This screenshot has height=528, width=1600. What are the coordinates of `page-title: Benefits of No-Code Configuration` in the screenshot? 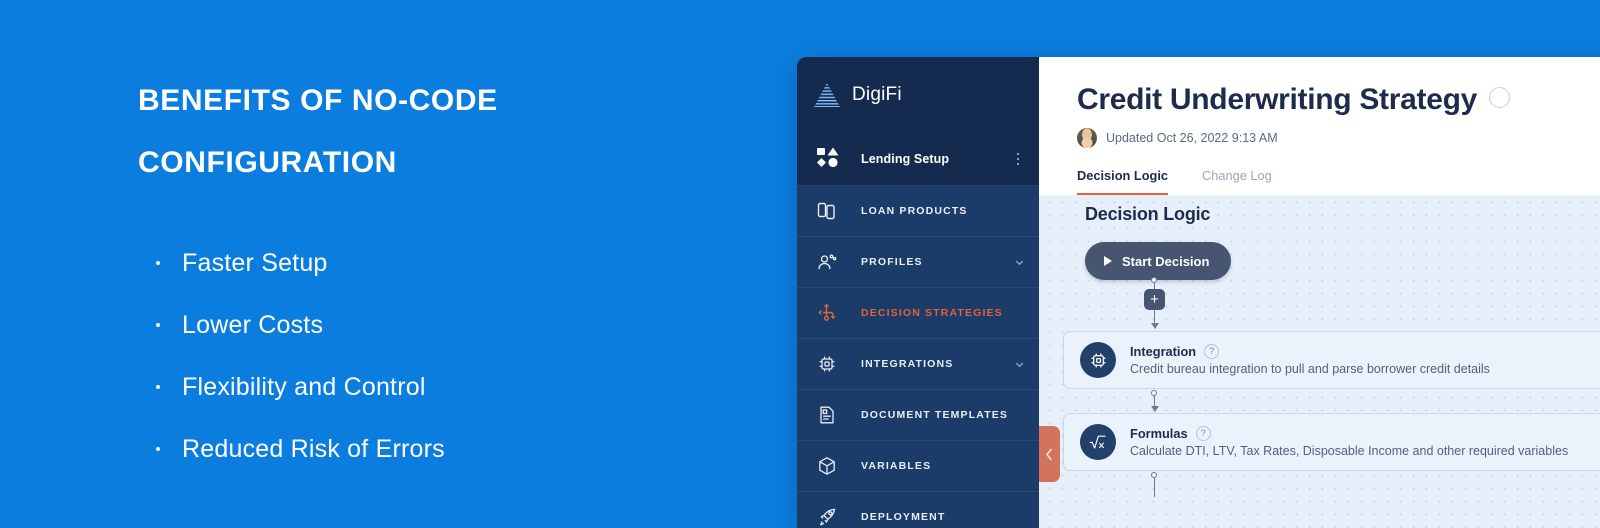 It's located at (318, 131).